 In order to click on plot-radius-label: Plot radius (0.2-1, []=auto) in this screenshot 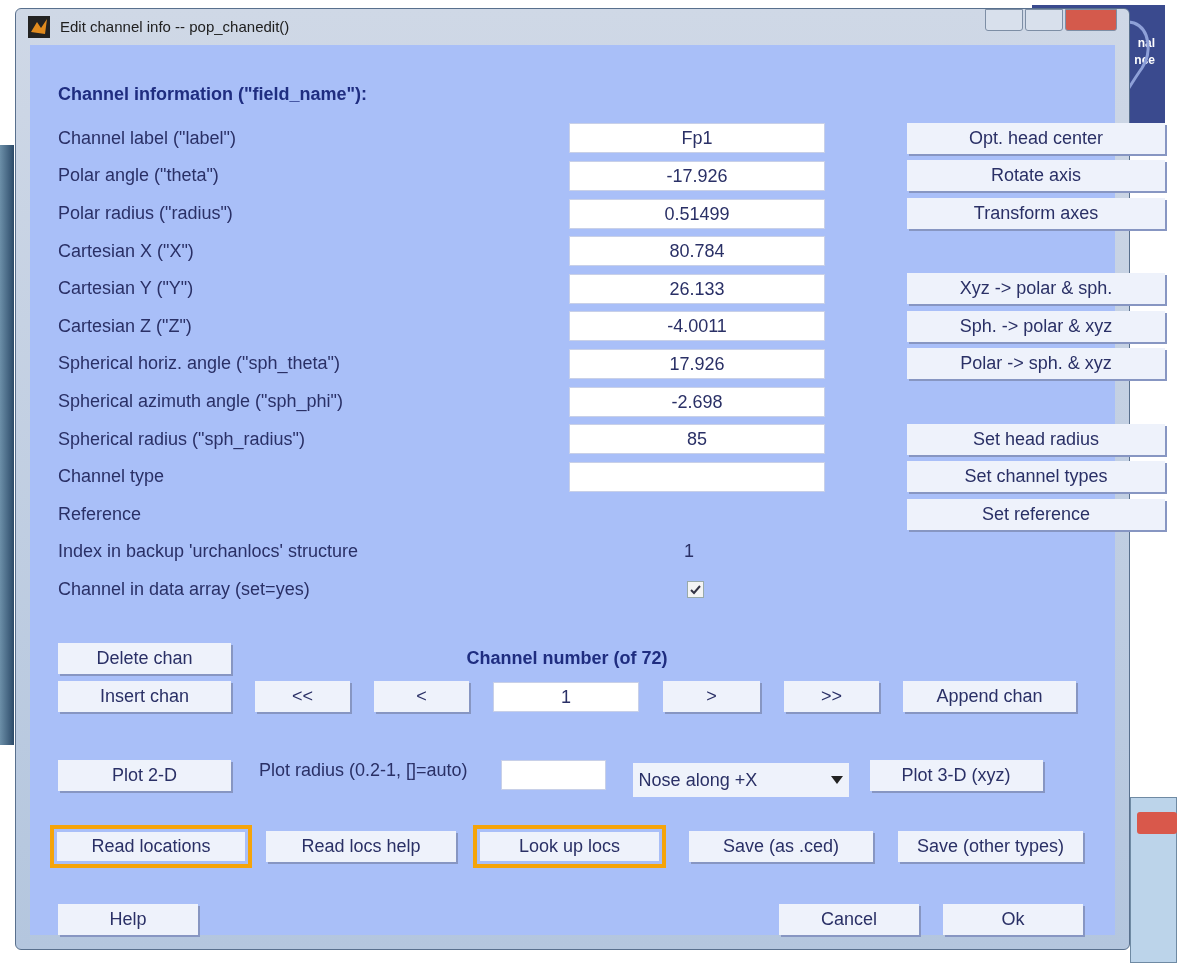, I will do `click(363, 770)`.